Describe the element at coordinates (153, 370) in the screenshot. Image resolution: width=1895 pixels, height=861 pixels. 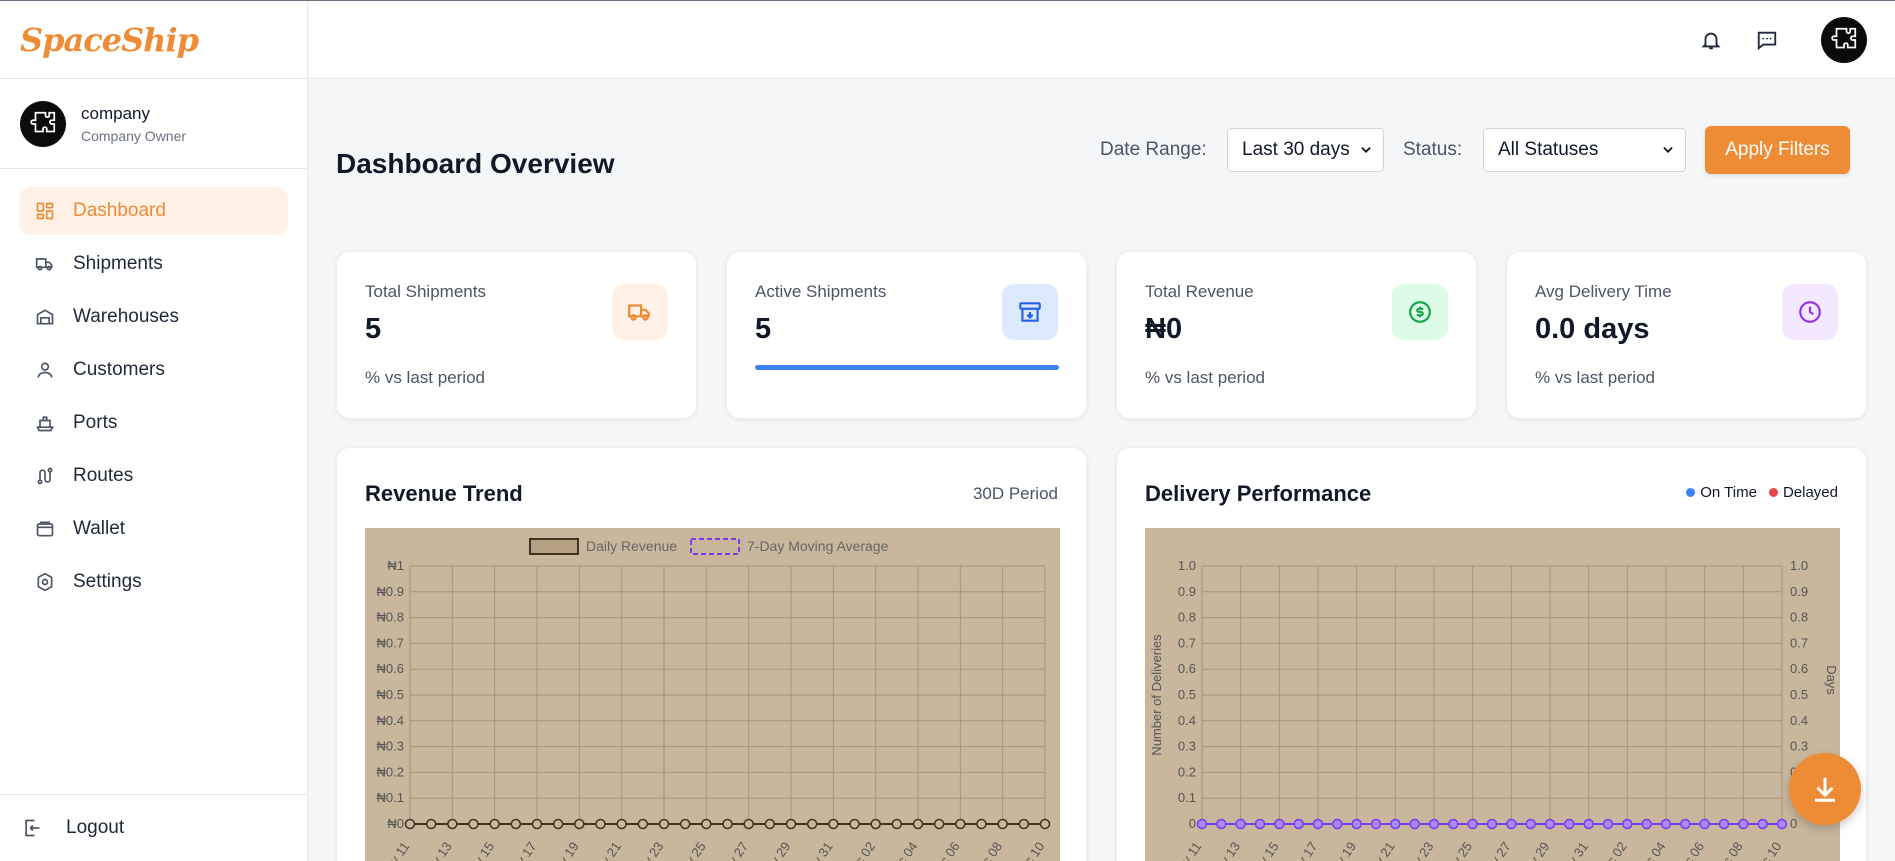
I see `sidebar-item-customers: Customers` at that location.